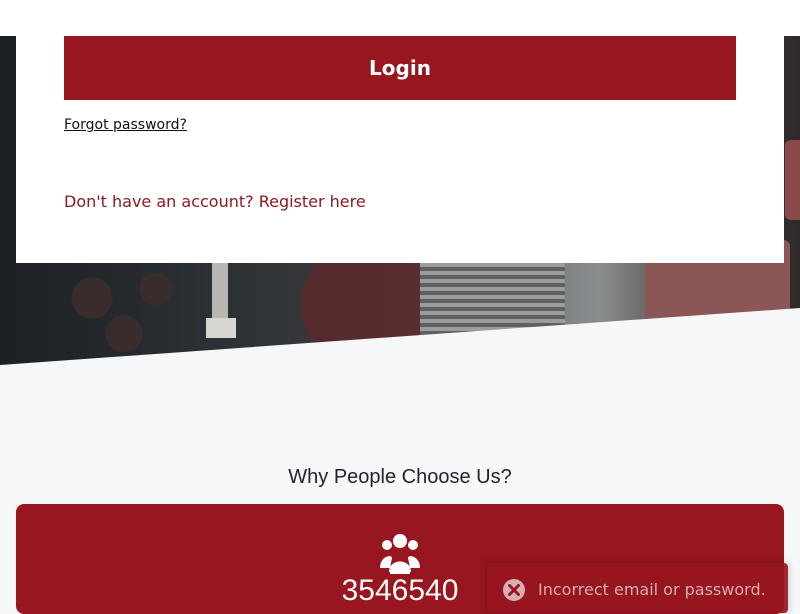 The image size is (800, 614). Describe the element at coordinates (652, 589) in the screenshot. I see `toast-message: Incorrect email or password.` at that location.